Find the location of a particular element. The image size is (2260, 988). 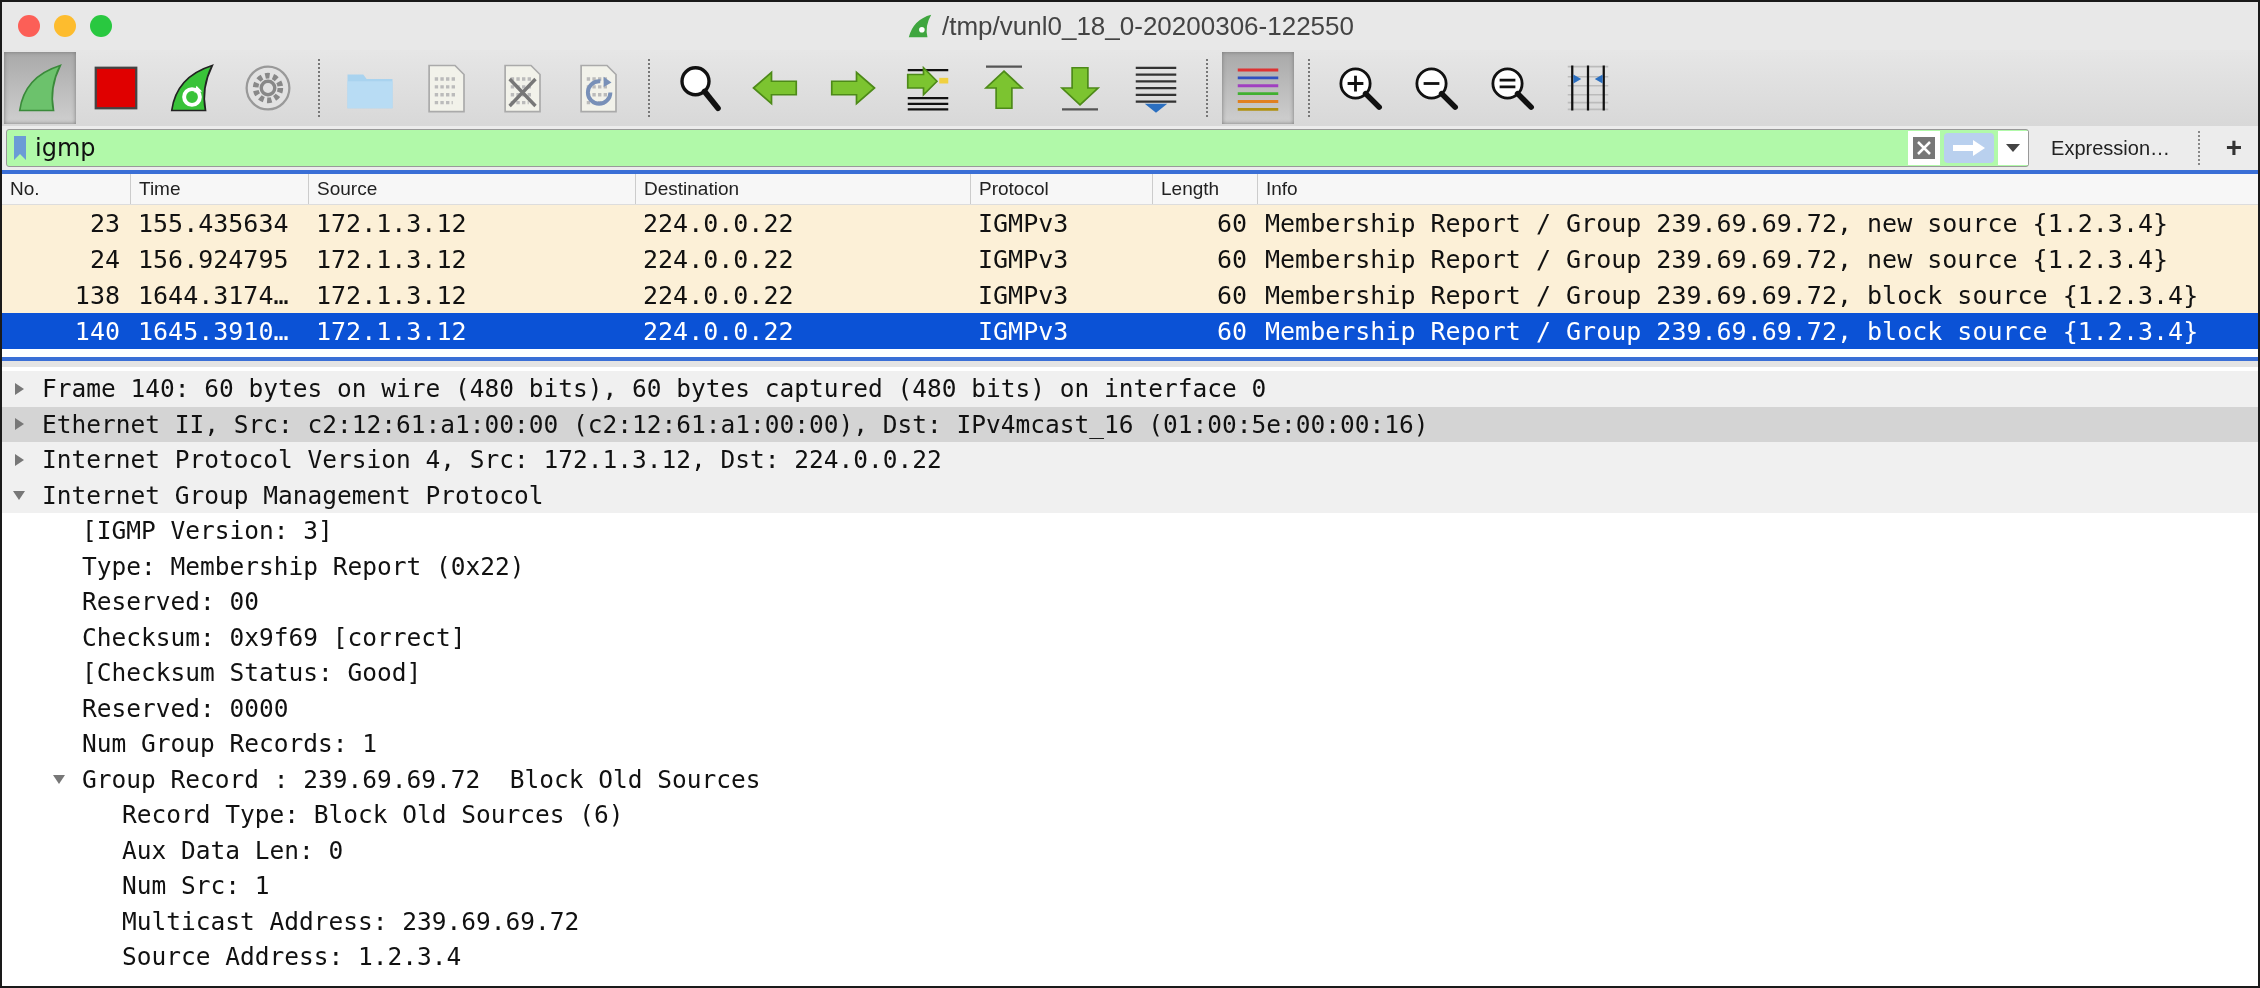

tree-item: Internet Protocol Version 4, Src: 172.1.3.12, Dst: 224.0.0.22 is located at coordinates (1130, 460).